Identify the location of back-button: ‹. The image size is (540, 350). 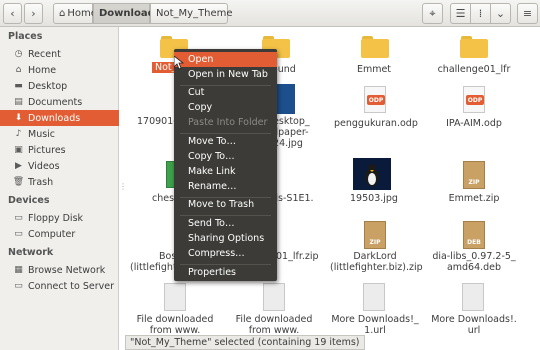
(12, 13).